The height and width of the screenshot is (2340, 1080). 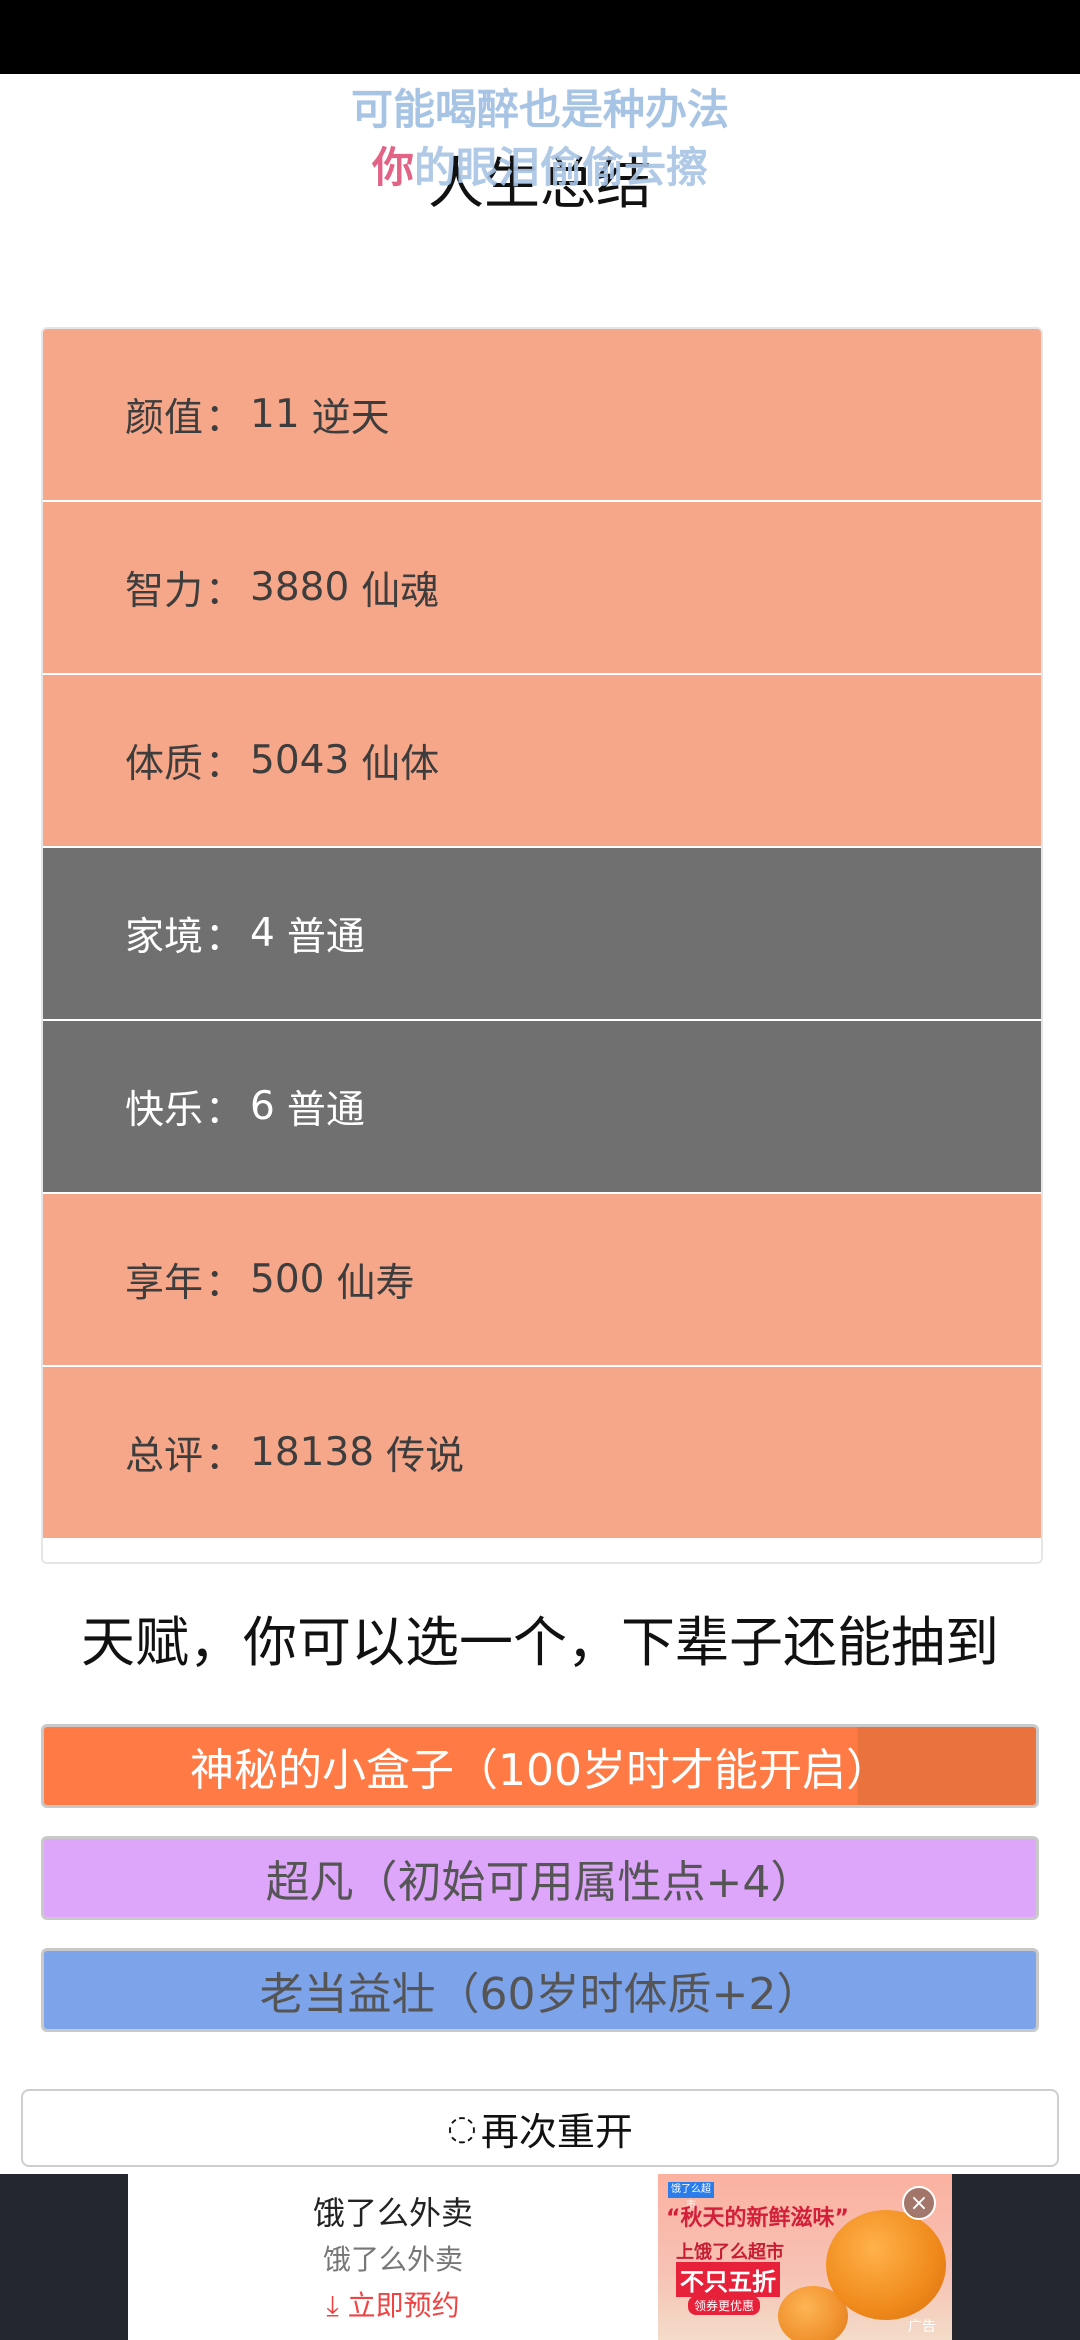 What do you see at coordinates (462, 2128) in the screenshot?
I see `refresh-icon: ◌` at bounding box center [462, 2128].